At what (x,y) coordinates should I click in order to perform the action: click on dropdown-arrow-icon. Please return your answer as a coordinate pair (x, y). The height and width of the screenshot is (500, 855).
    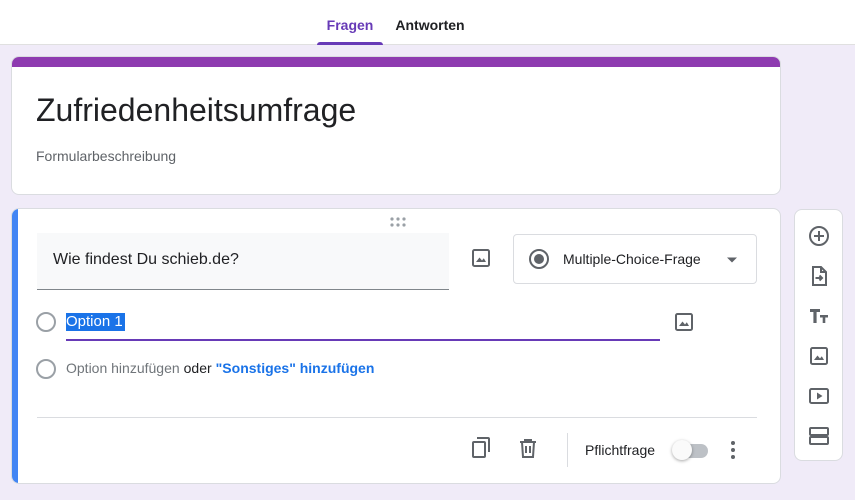
    Looking at the image, I should click on (732, 260).